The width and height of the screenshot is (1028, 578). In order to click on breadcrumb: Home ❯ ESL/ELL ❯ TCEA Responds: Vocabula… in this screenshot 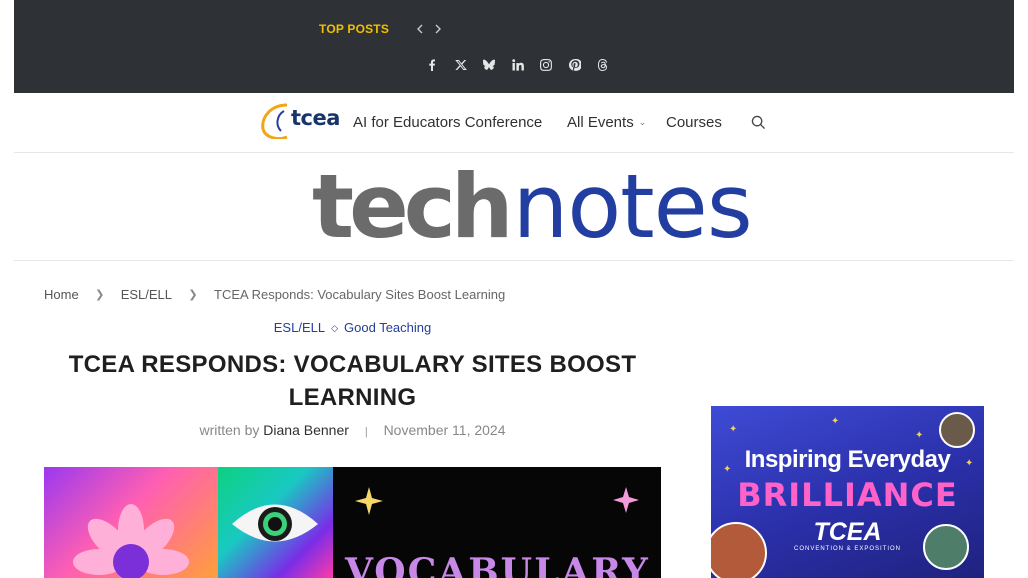, I will do `click(274, 294)`.